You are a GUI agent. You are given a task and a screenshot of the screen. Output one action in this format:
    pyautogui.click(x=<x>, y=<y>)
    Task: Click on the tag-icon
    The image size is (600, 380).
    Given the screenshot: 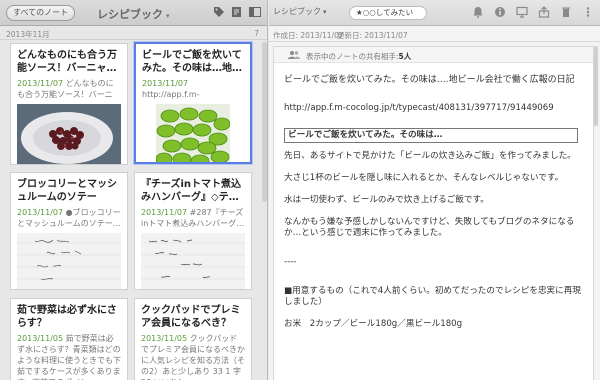 What is the action you would take?
    pyautogui.click(x=219, y=12)
    